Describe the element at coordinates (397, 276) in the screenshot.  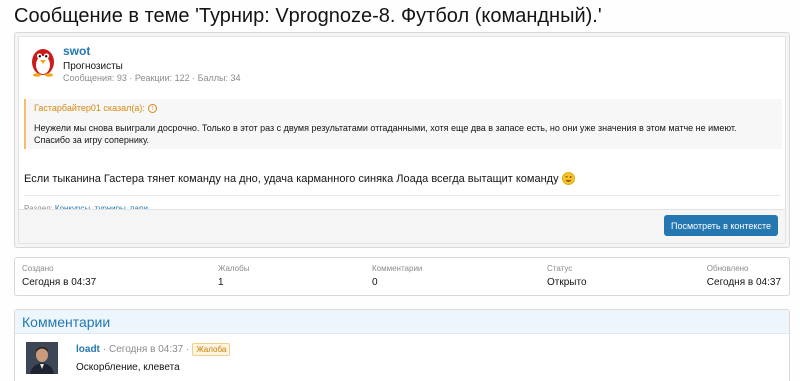
I see `stat-comments: Комментарии 0` at that location.